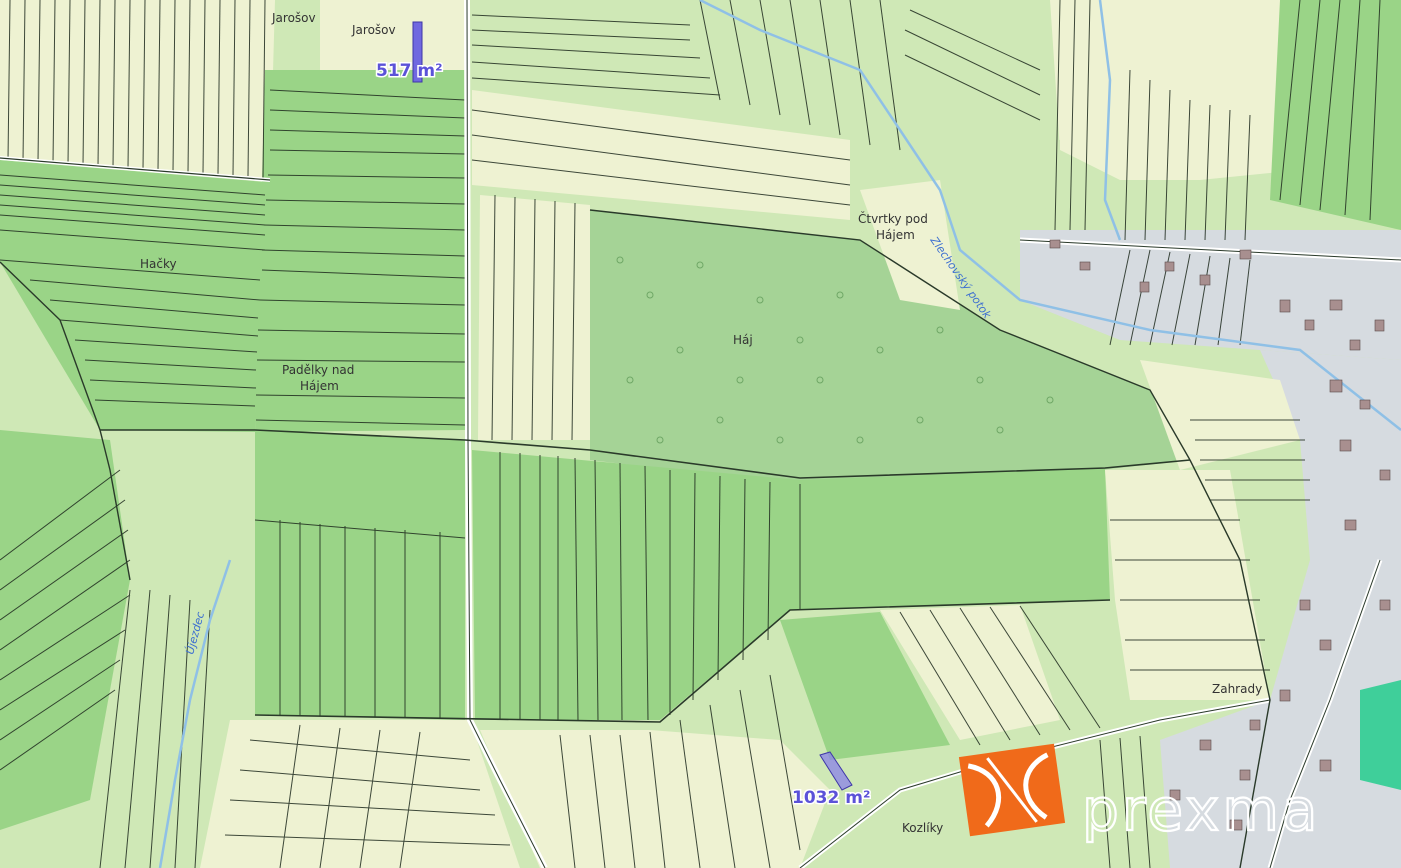 The width and height of the screenshot is (1401, 868). Describe the element at coordinates (293, 18) in the screenshot. I see `label-jarosov-1: Jarošov` at that location.